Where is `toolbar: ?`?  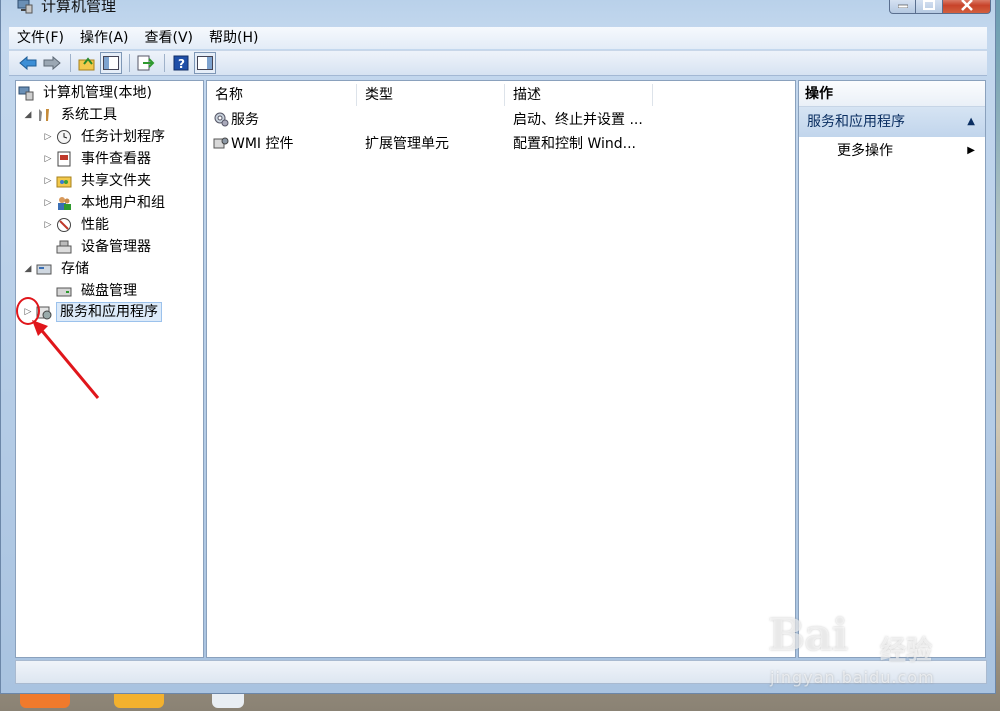 toolbar: ? is located at coordinates (498, 63).